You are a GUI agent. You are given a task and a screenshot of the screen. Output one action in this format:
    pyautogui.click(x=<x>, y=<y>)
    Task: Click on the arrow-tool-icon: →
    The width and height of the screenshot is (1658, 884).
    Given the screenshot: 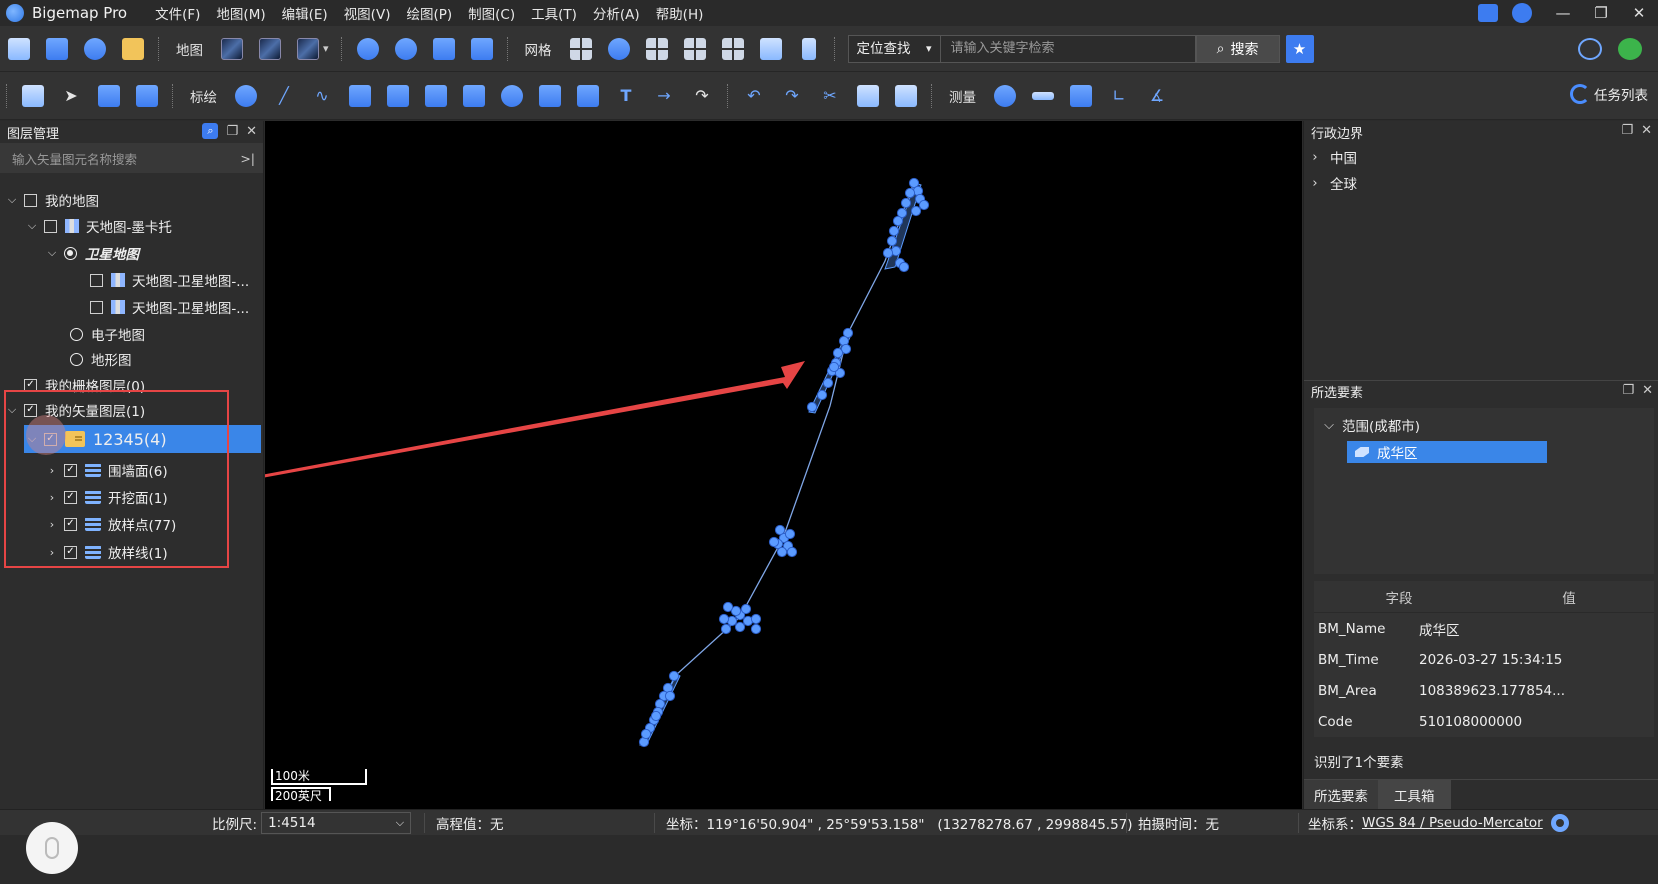 What is the action you would take?
    pyautogui.click(x=664, y=96)
    